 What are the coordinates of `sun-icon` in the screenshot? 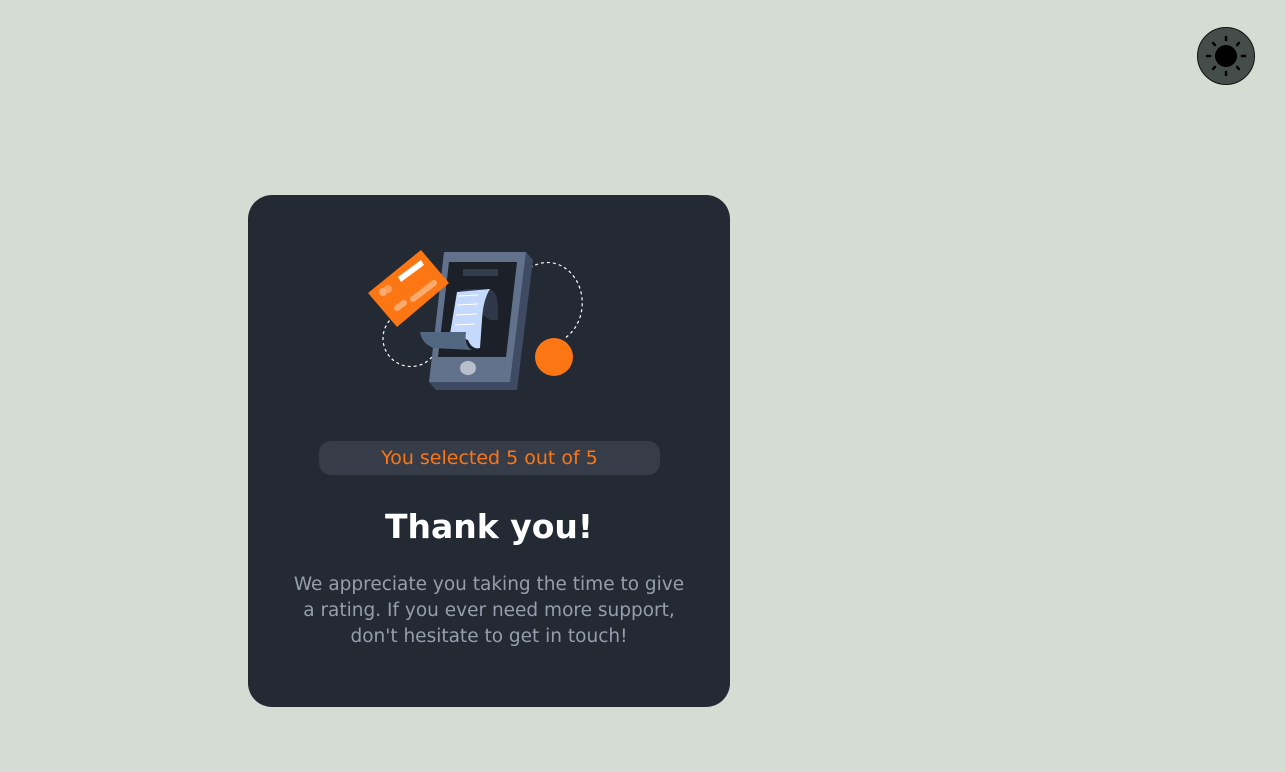 It's located at (1226, 56).